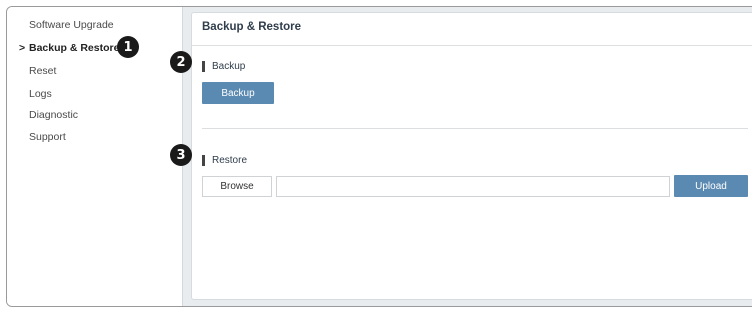 This screenshot has height=309, width=752. I want to click on browse-button: Browse, so click(237, 186).